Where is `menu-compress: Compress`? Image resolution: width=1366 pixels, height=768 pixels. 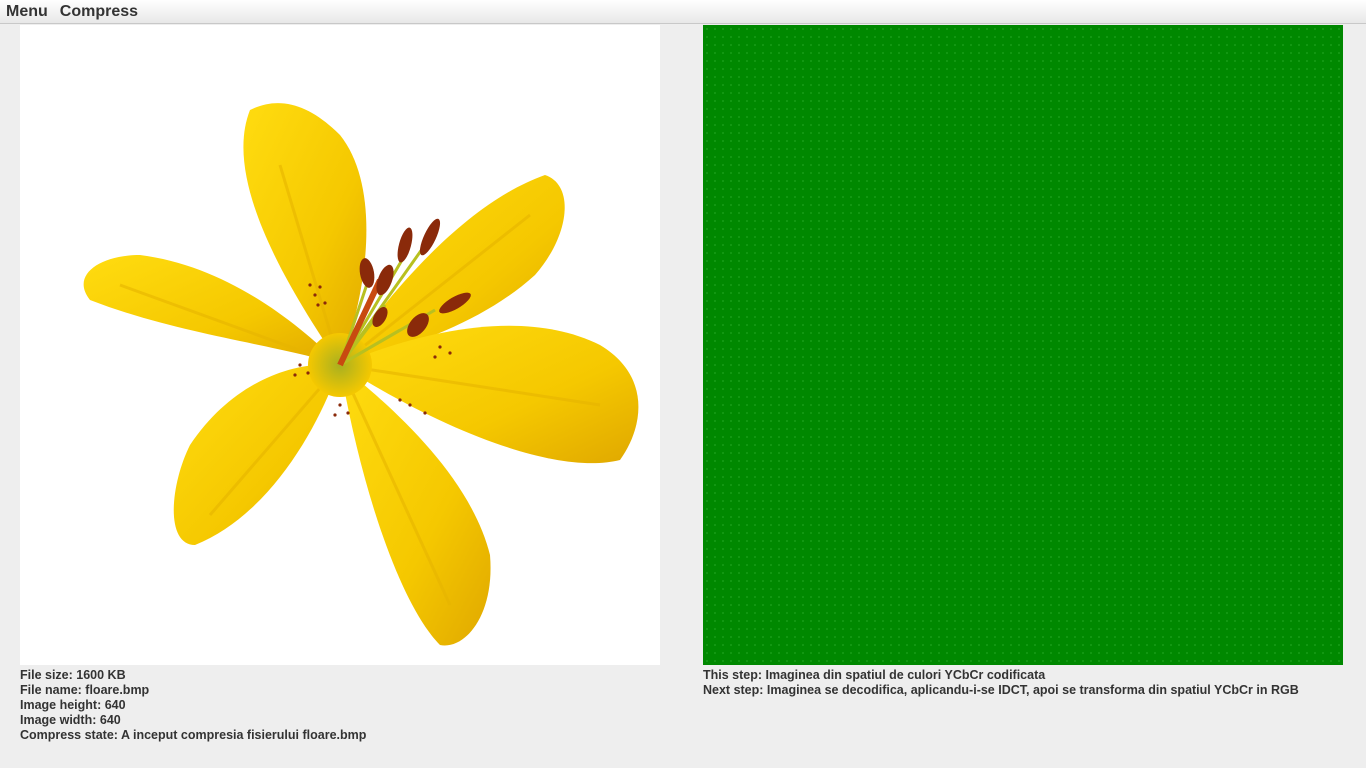
menu-compress: Compress is located at coordinates (99, 12).